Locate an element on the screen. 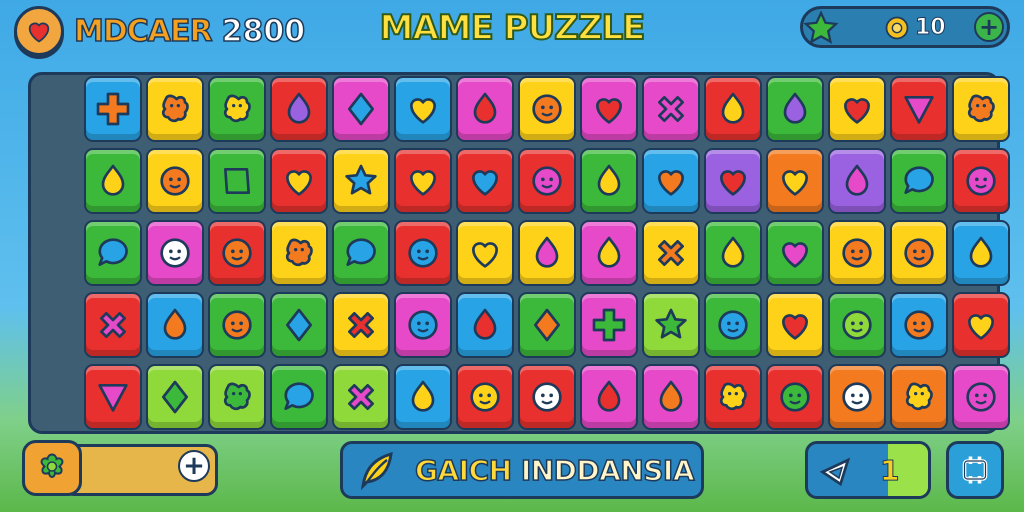 Image resolution: width=1024 pixels, height=512 pixels. currency-panel: 10 + is located at coordinates (905, 27).